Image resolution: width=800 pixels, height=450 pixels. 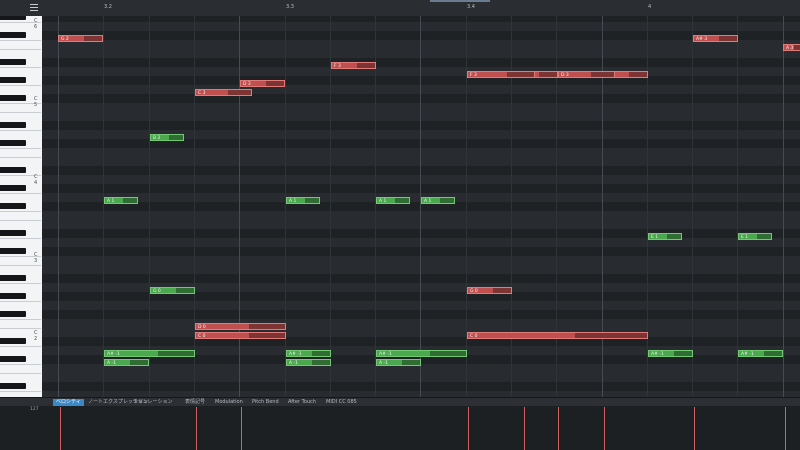 What do you see at coordinates (791, 47) in the screenshot?
I see `midi-note: A 3` at bounding box center [791, 47].